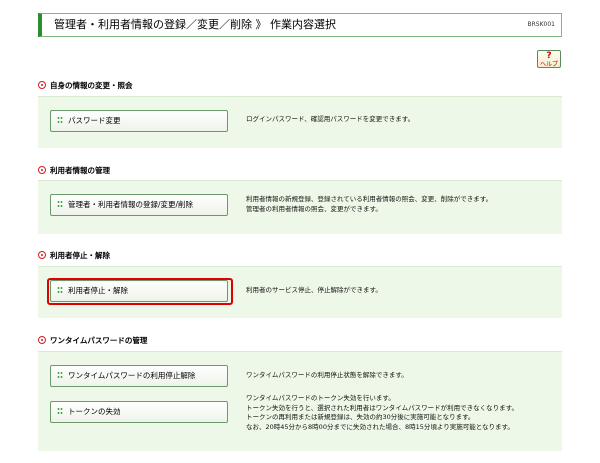 The image size is (600, 463). Describe the element at coordinates (548, 64) in the screenshot. I see `help-label: ヘルプ` at that location.